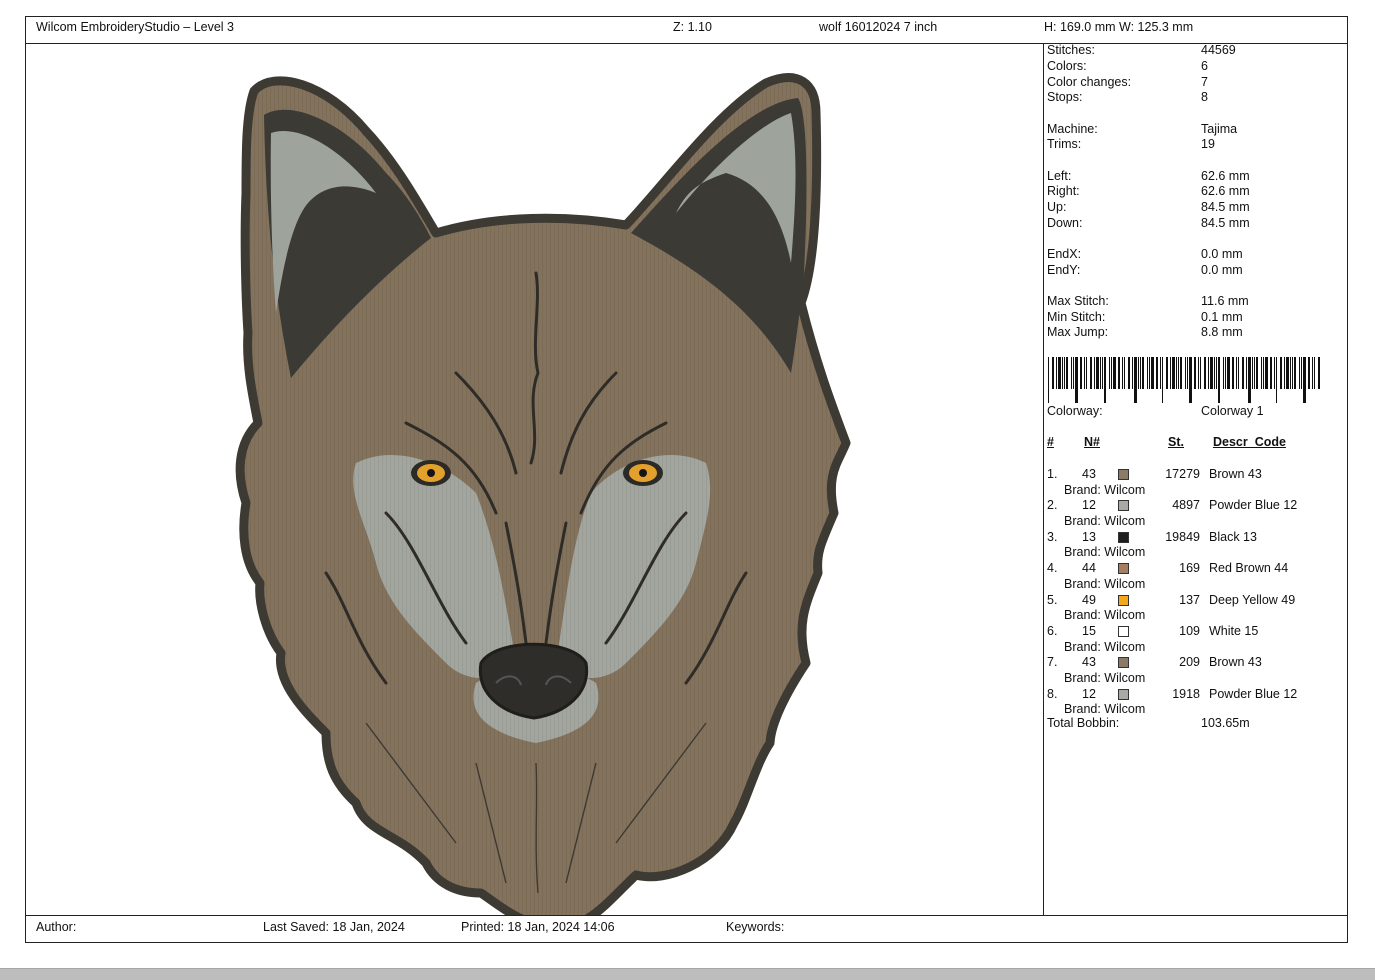 This screenshot has height=980, width=1375. Describe the element at coordinates (1052, 631) in the screenshot. I see `color-row-index: 6.` at that location.